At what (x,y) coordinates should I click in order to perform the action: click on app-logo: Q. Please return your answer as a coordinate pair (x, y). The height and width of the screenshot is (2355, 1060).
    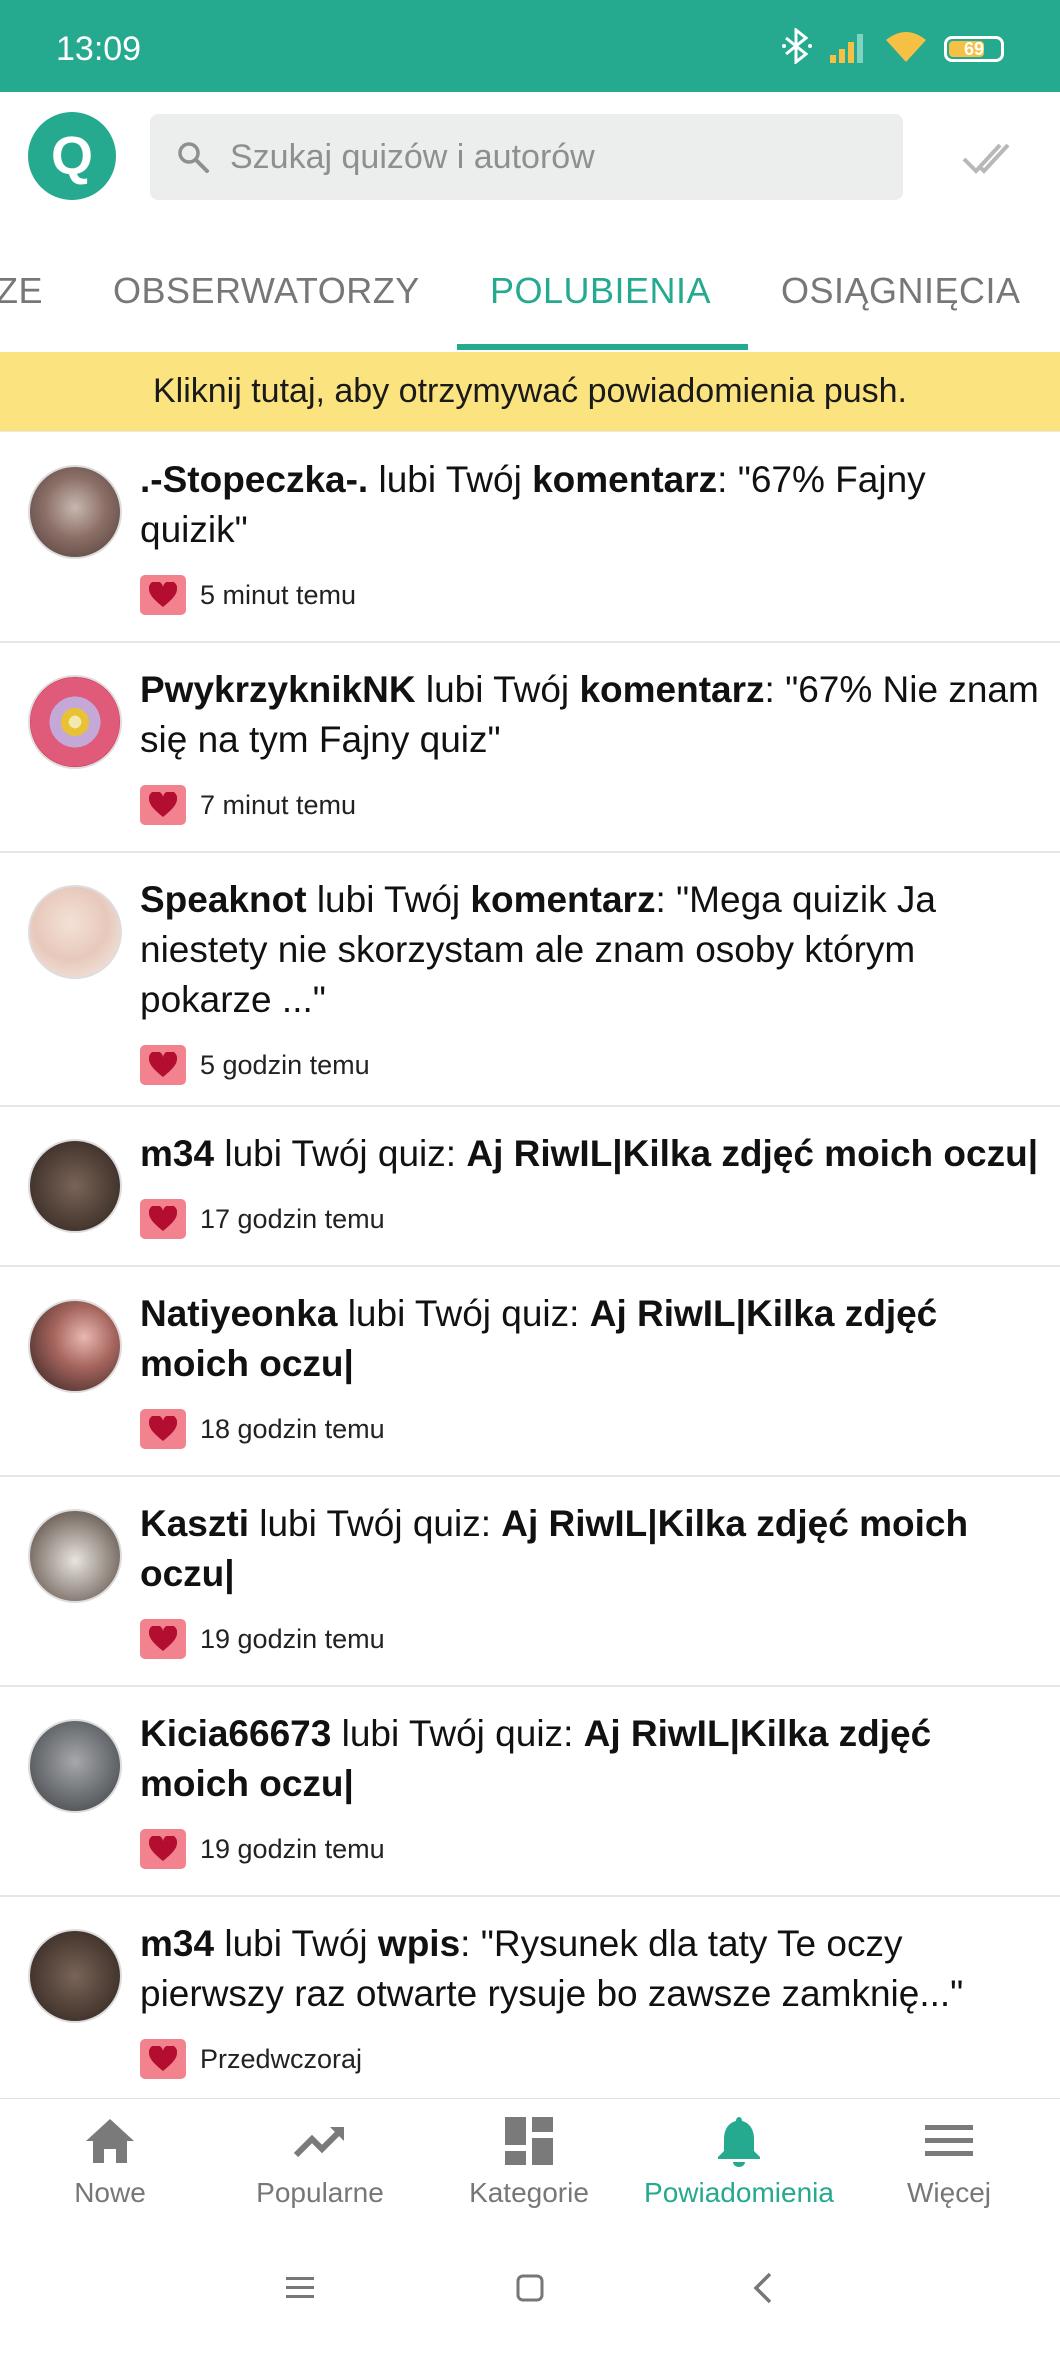
    Looking at the image, I should click on (72, 156).